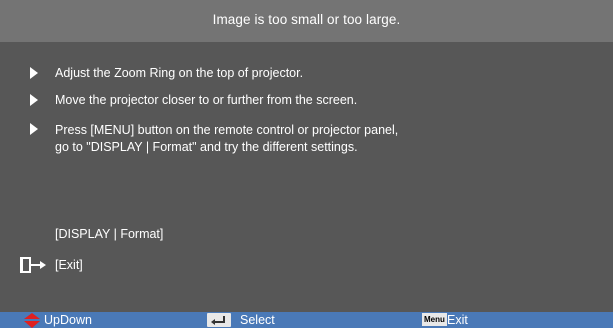 The height and width of the screenshot is (328, 613). Describe the element at coordinates (306, 320) in the screenshot. I see `footer-hint-bar: UpDown Select Menu Exit` at that location.